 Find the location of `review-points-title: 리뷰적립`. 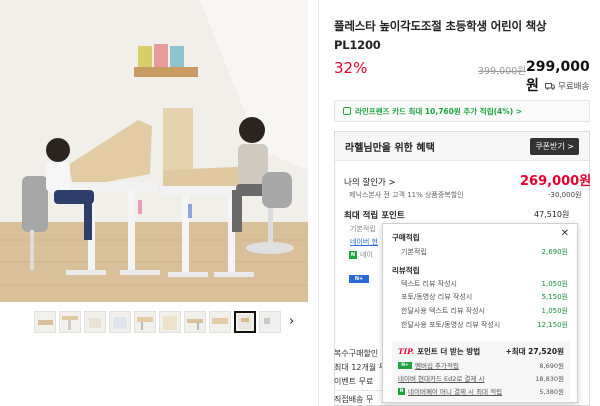

review-points-title: 리뷰적립 is located at coordinates (406, 270).